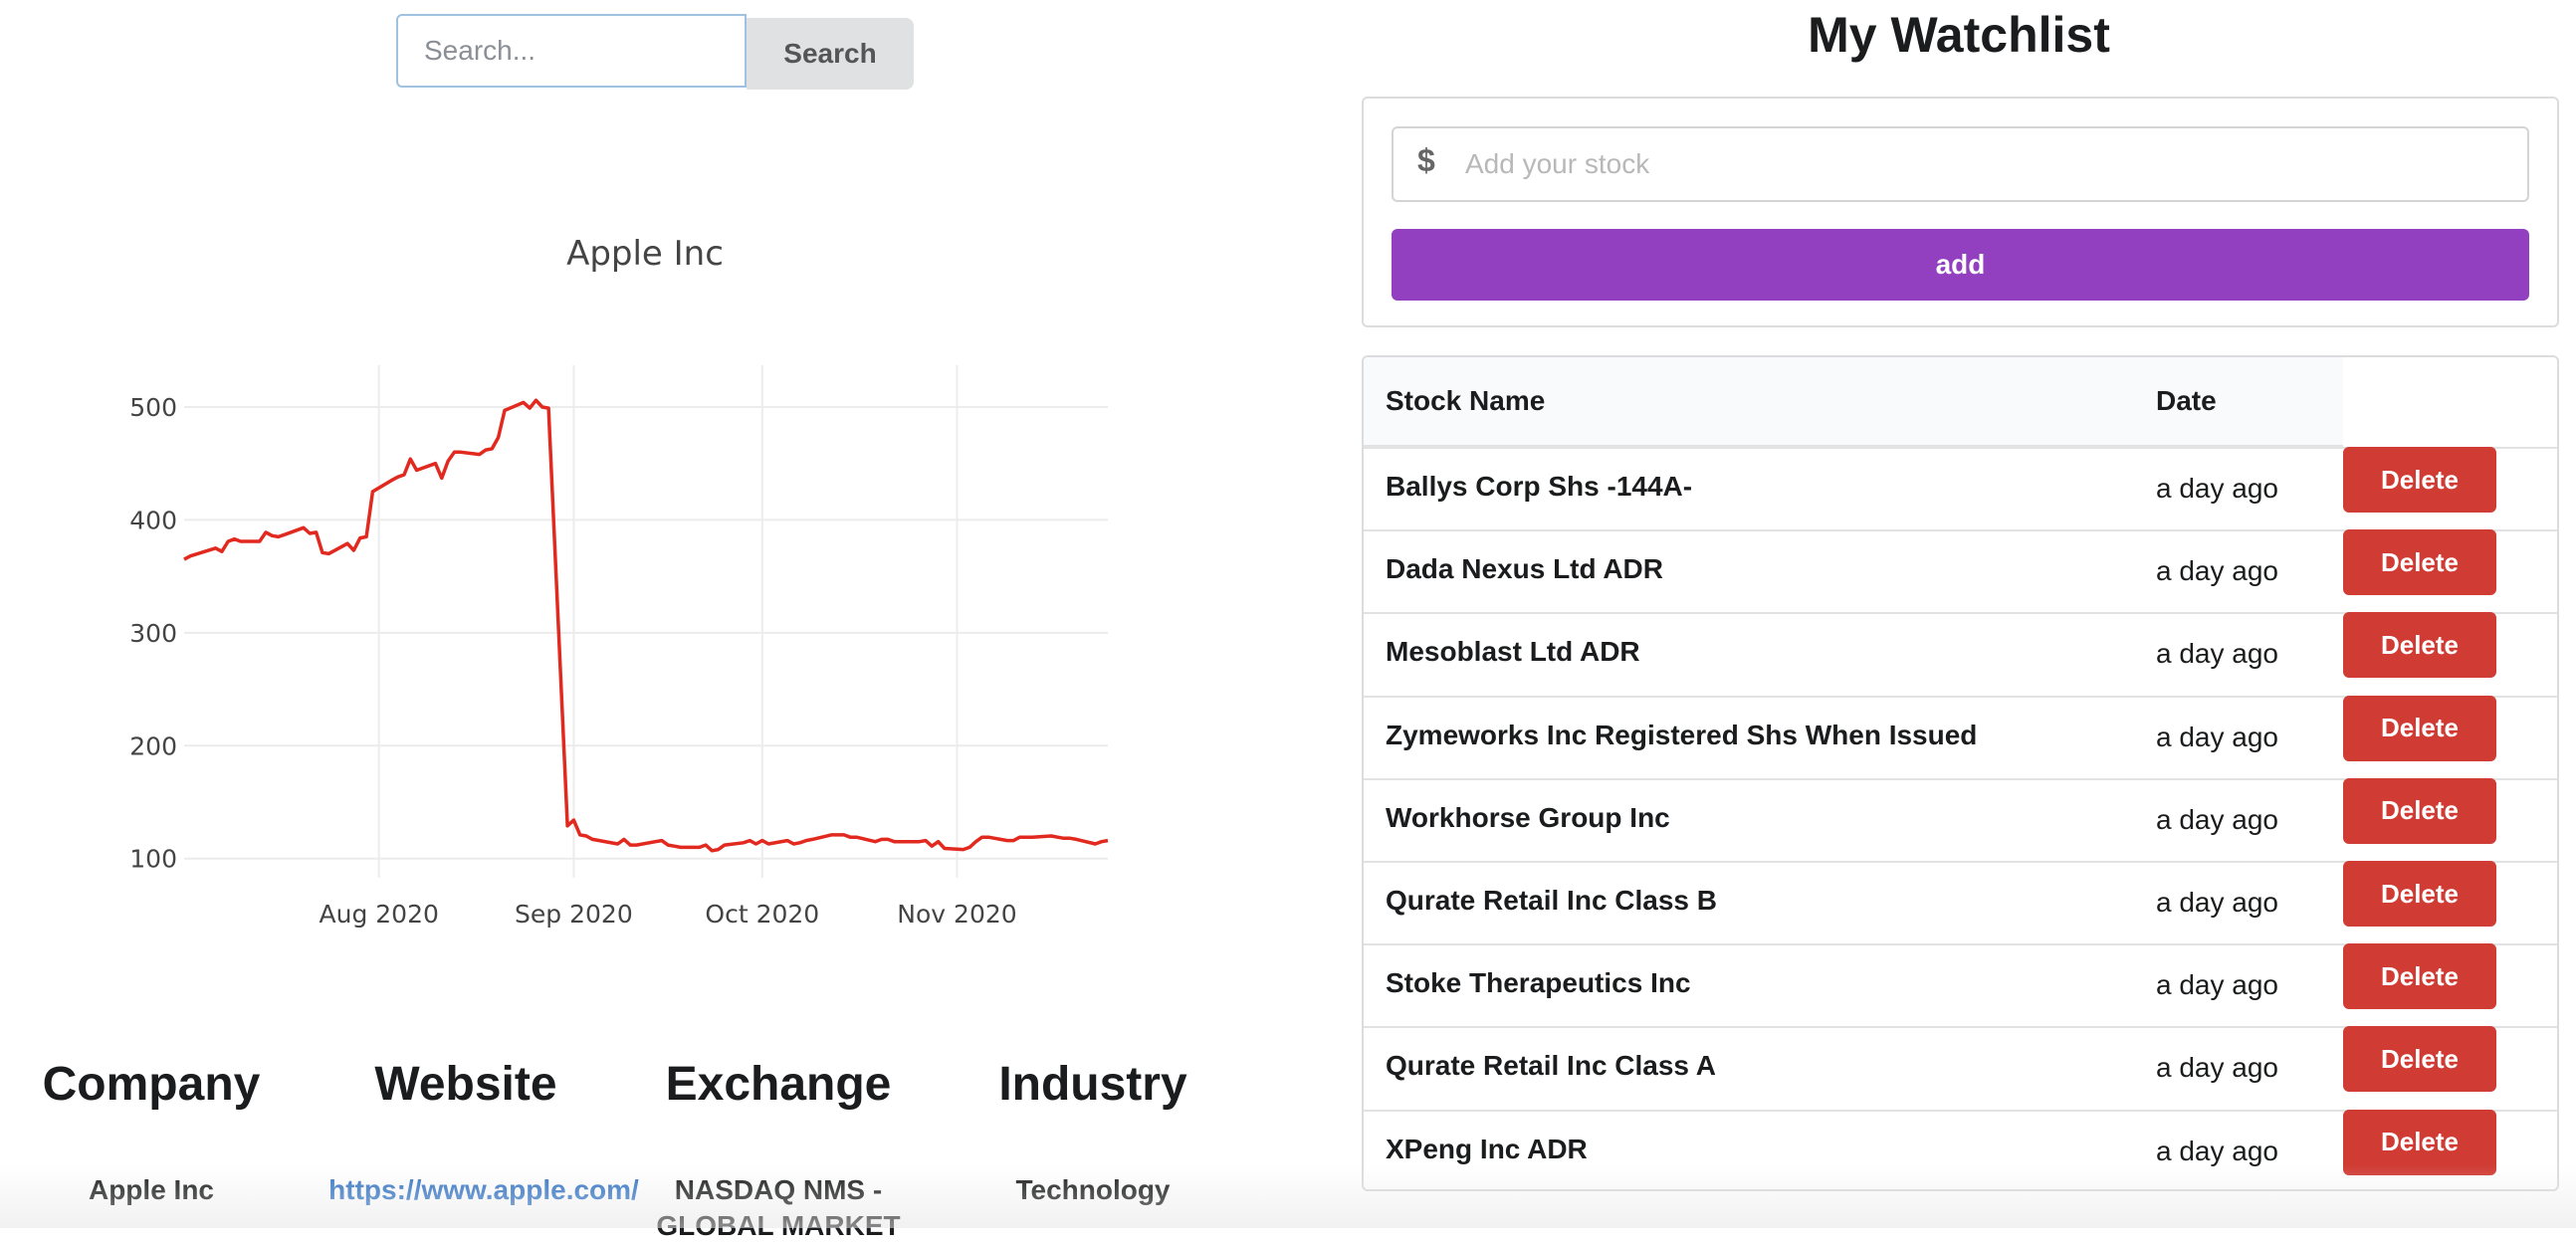 This screenshot has height=1244, width=2576. I want to click on y-tick-label: 300, so click(153, 633).